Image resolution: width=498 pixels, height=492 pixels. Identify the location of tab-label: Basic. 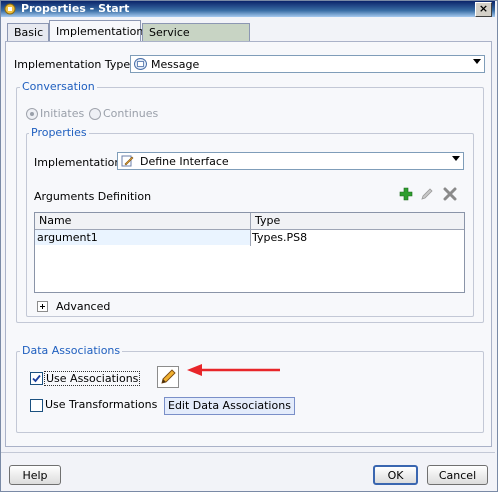
(29, 32).